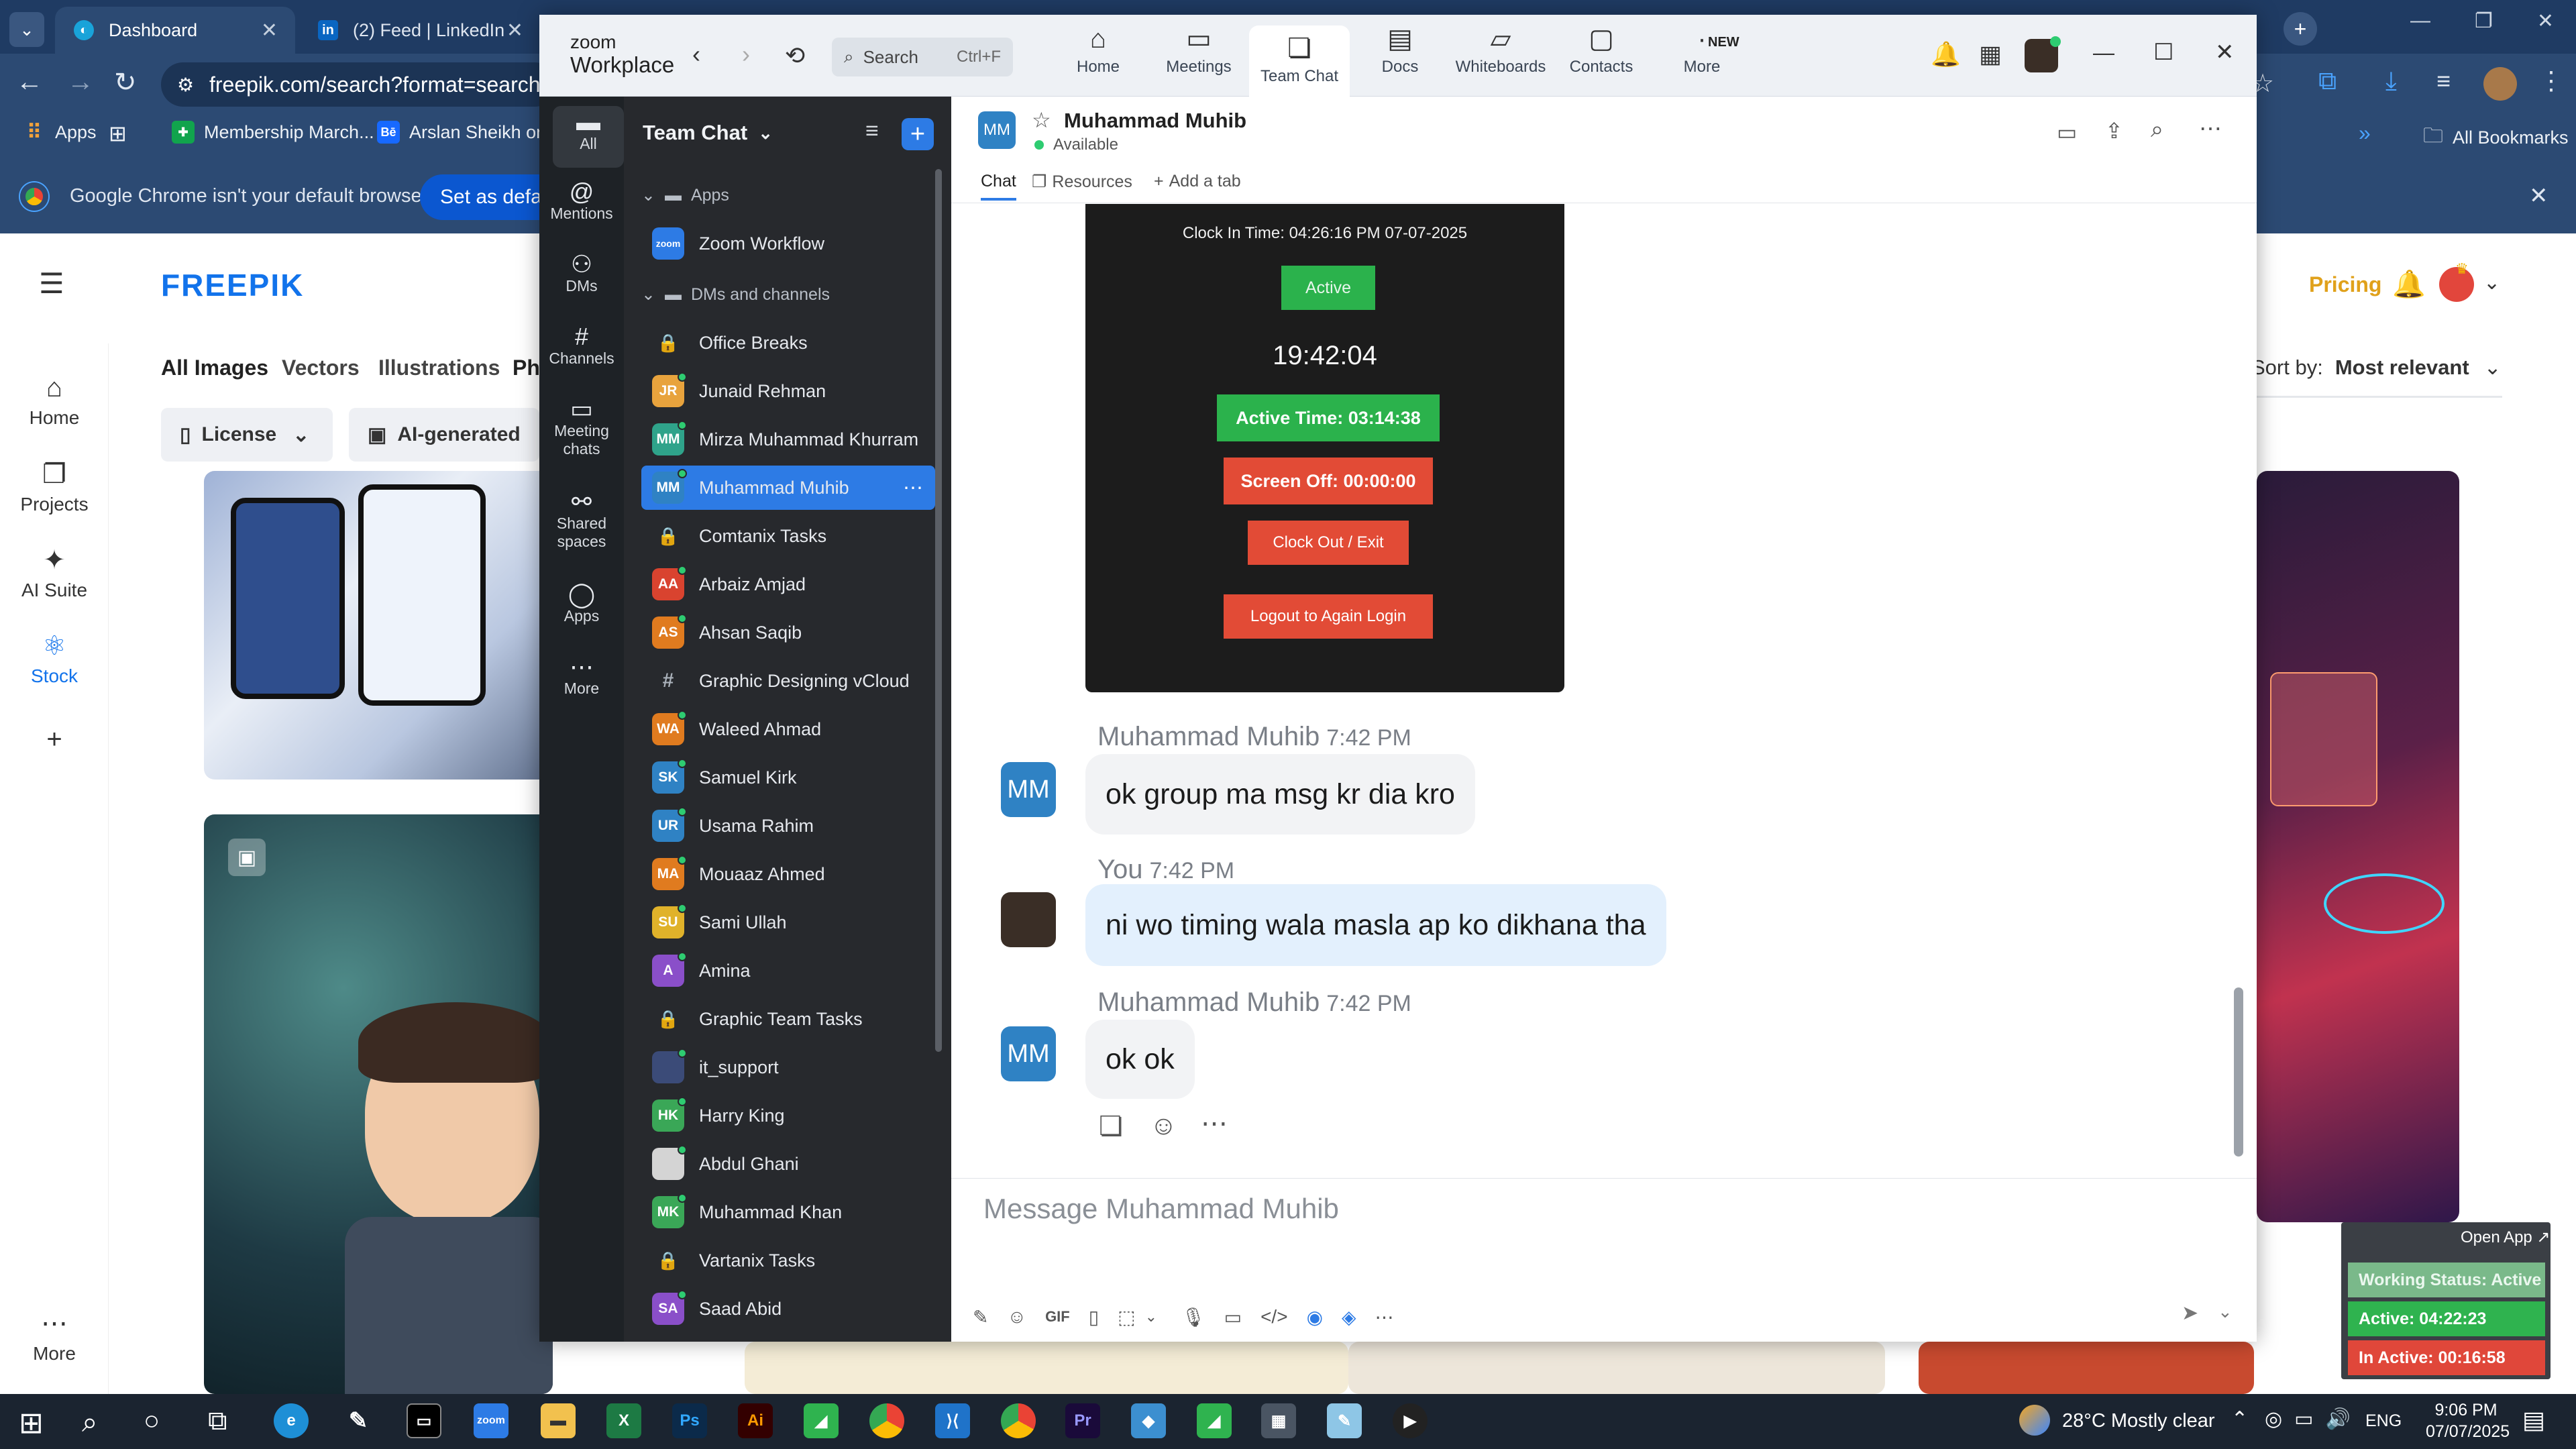 Image resolution: width=2576 pixels, height=1449 pixels. Describe the element at coordinates (51, 283) in the screenshot. I see `hamburger-icon: ☰` at that location.